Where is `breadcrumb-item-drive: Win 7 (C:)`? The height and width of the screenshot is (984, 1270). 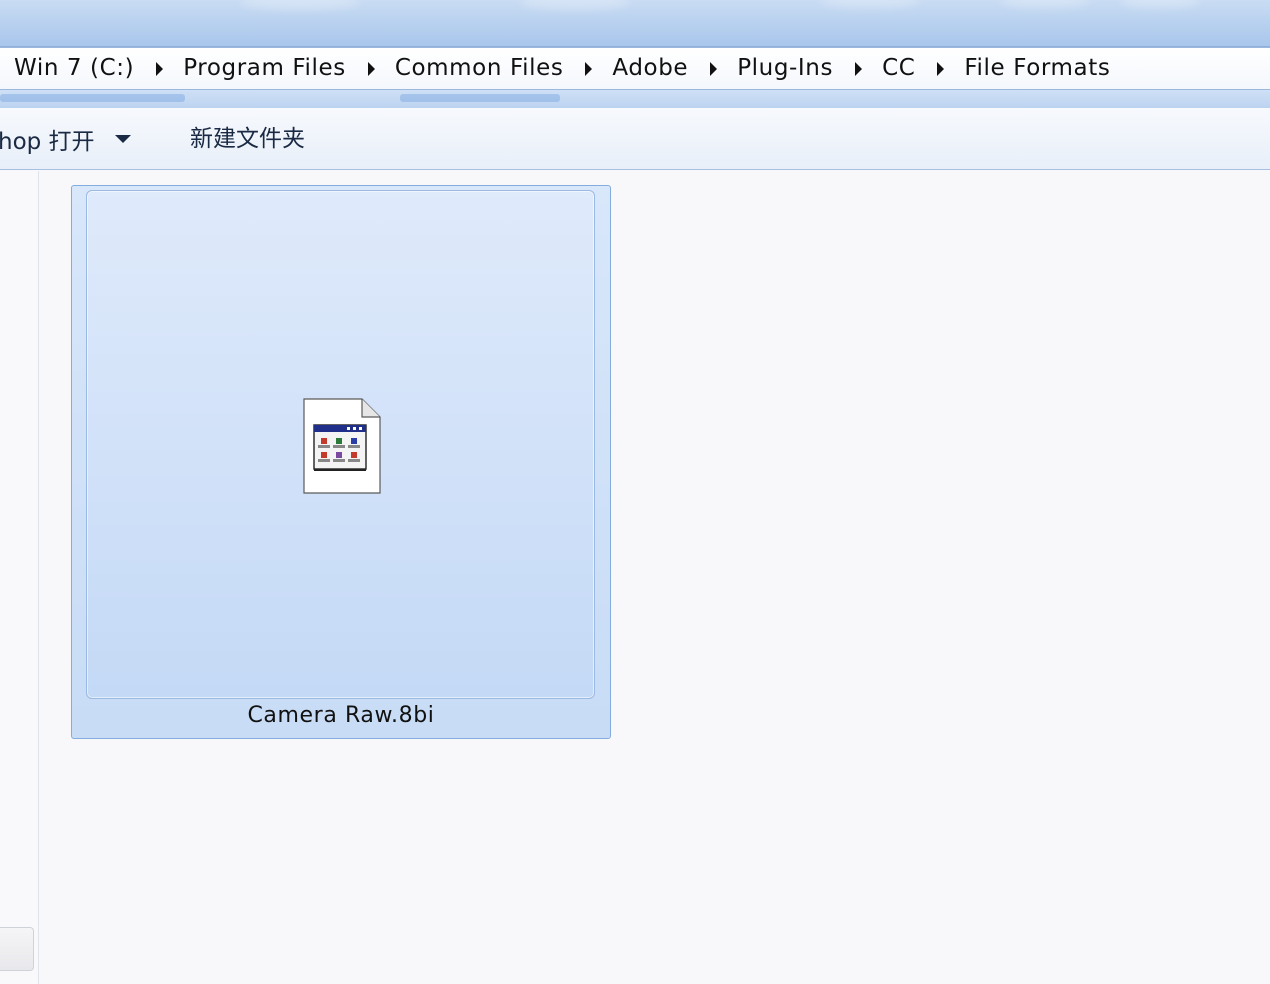
breadcrumb-item-drive: Win 7 (C:) is located at coordinates (74, 68).